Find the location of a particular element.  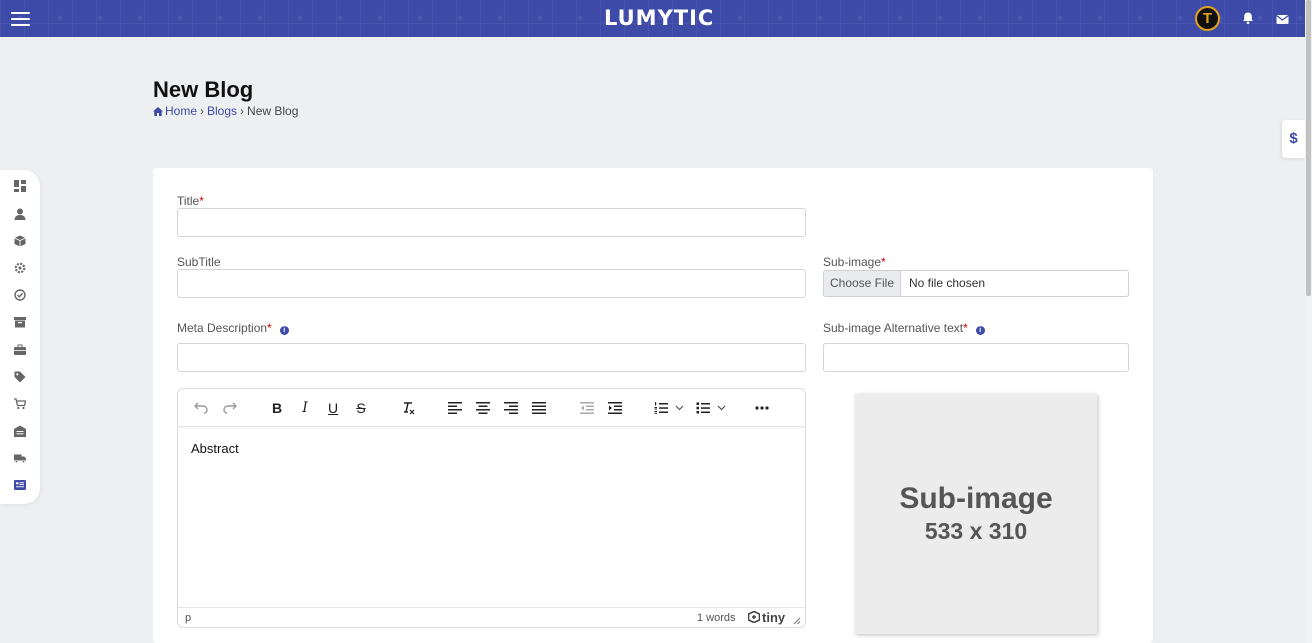

brand-logo: LUMYTIC is located at coordinates (659, 18).